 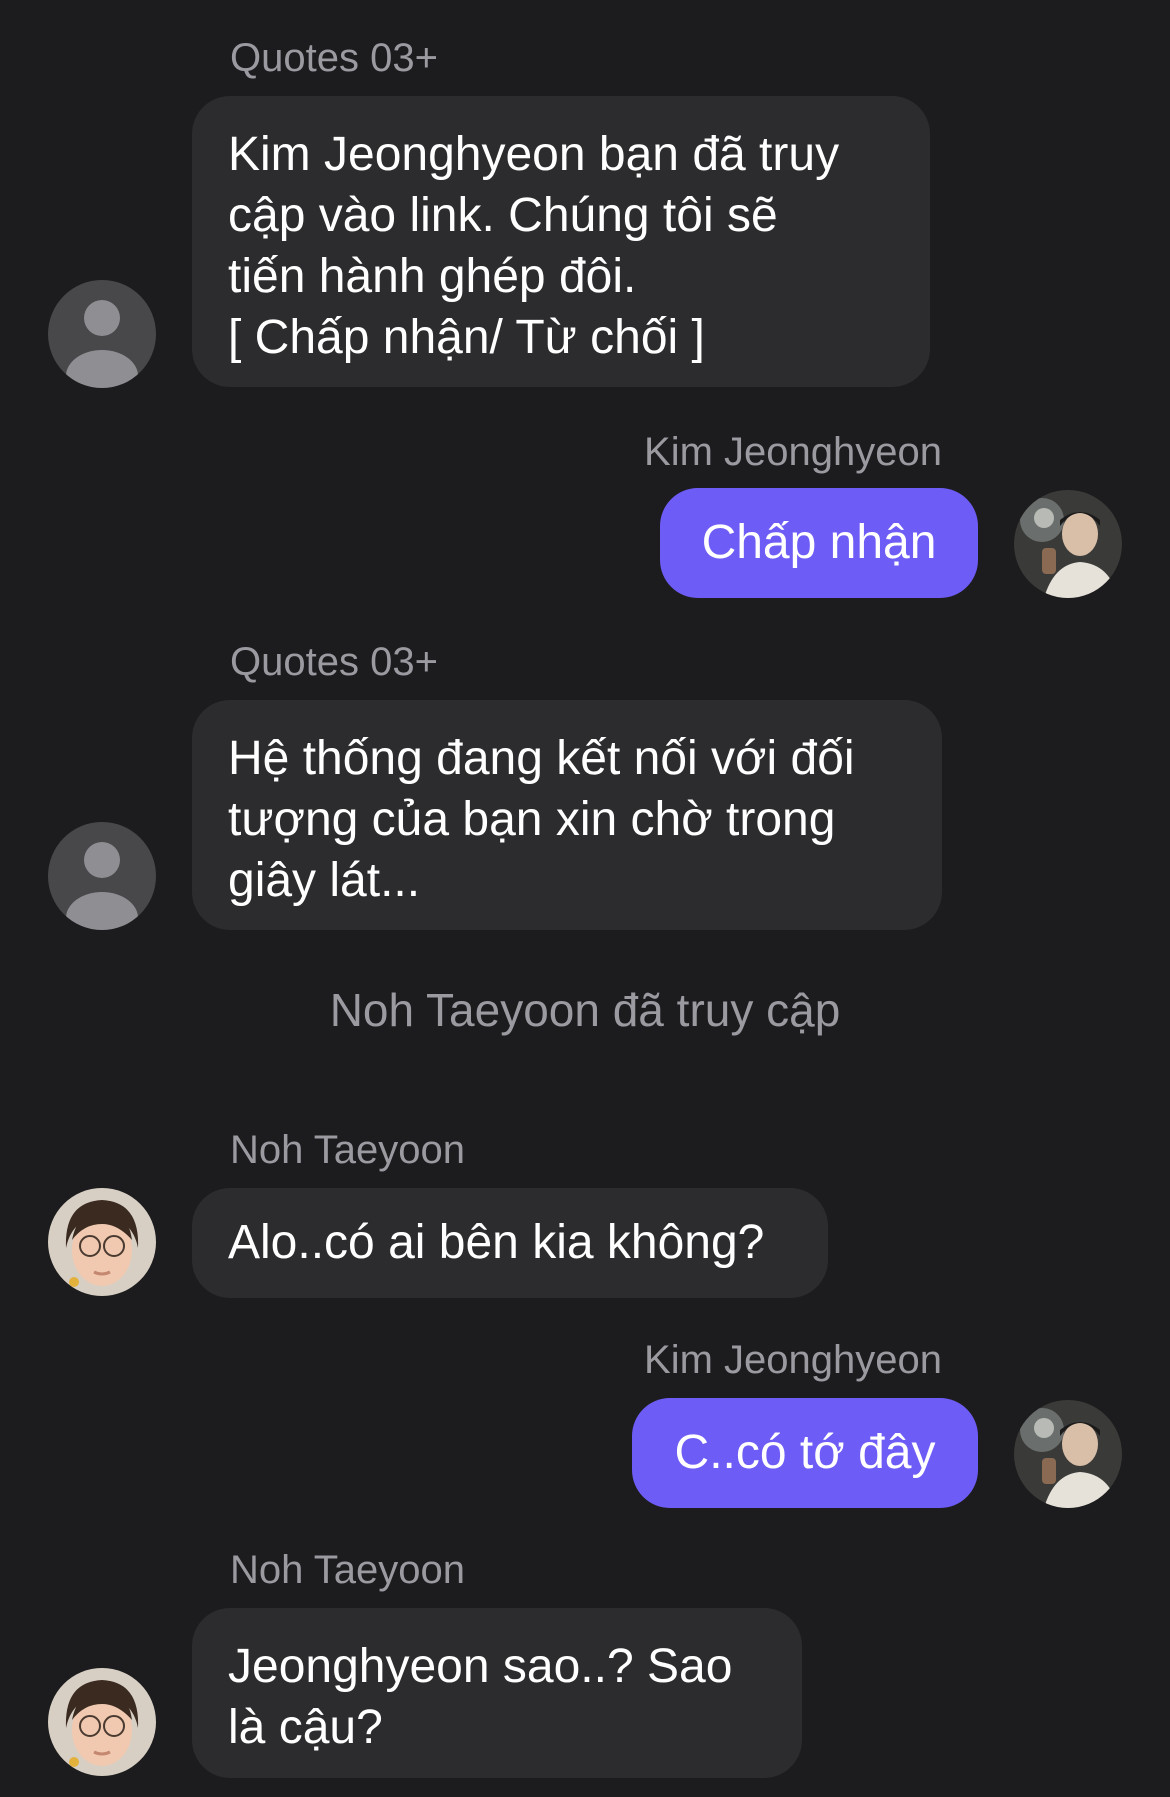 I want to click on message-text-line: Kim Jeonghyeon bạn đã truy, so click(x=534, y=154).